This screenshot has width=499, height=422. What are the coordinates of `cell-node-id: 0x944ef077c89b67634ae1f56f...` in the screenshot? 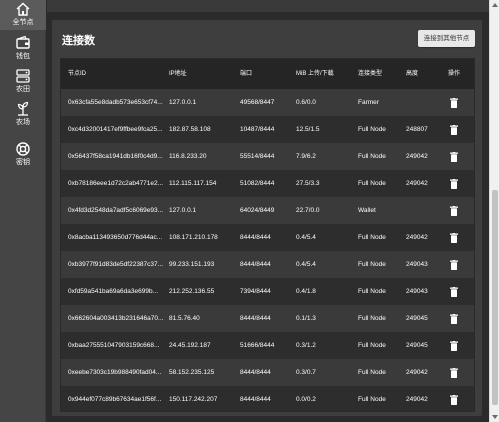 It's located at (115, 399).